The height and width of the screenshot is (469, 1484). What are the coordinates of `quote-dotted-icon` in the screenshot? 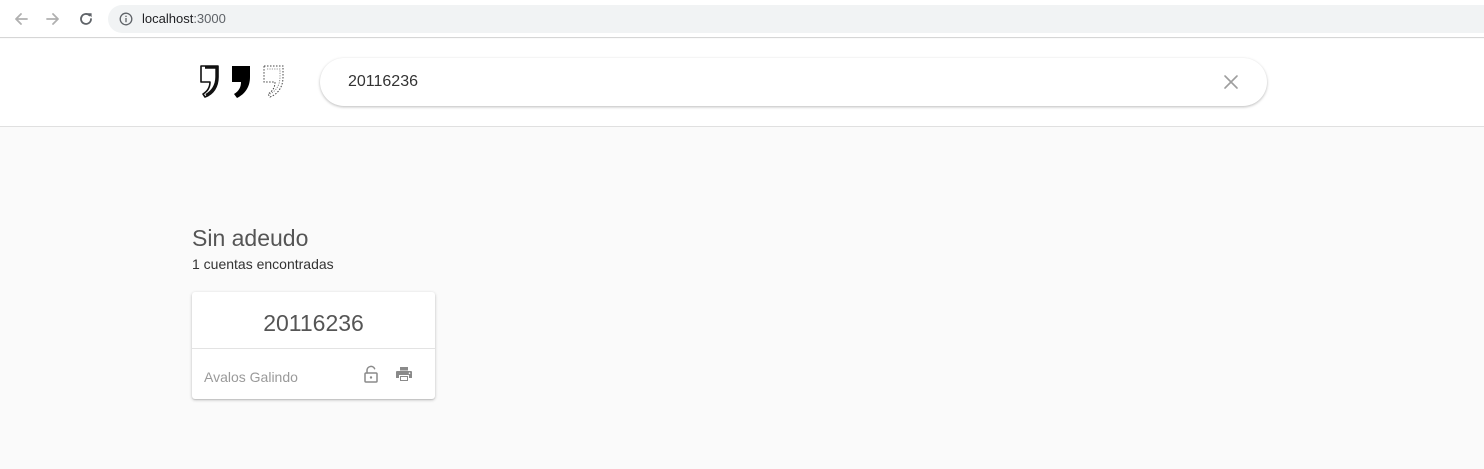 It's located at (273, 81).